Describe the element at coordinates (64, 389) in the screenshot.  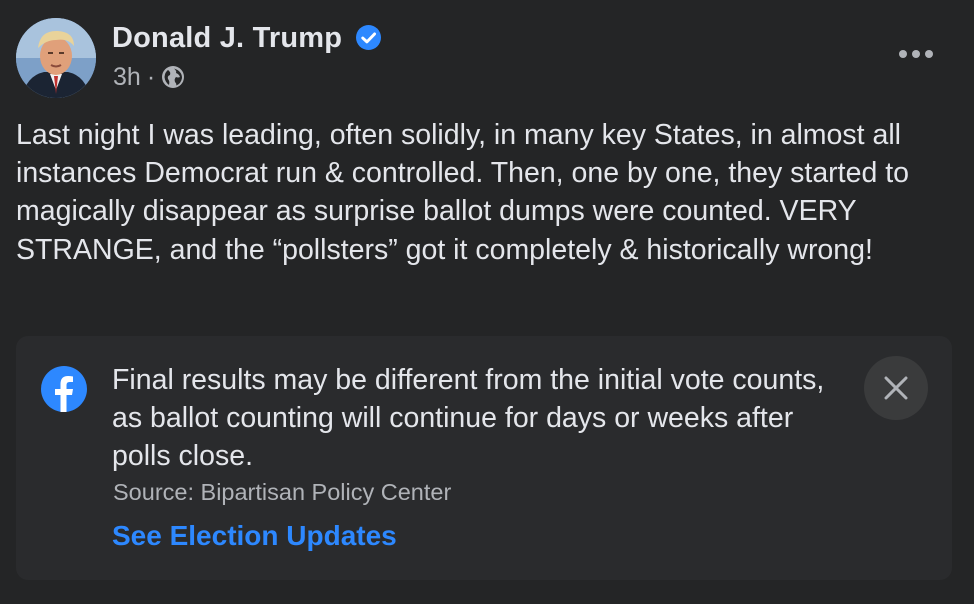
I see `facebook-logo-icon` at that location.